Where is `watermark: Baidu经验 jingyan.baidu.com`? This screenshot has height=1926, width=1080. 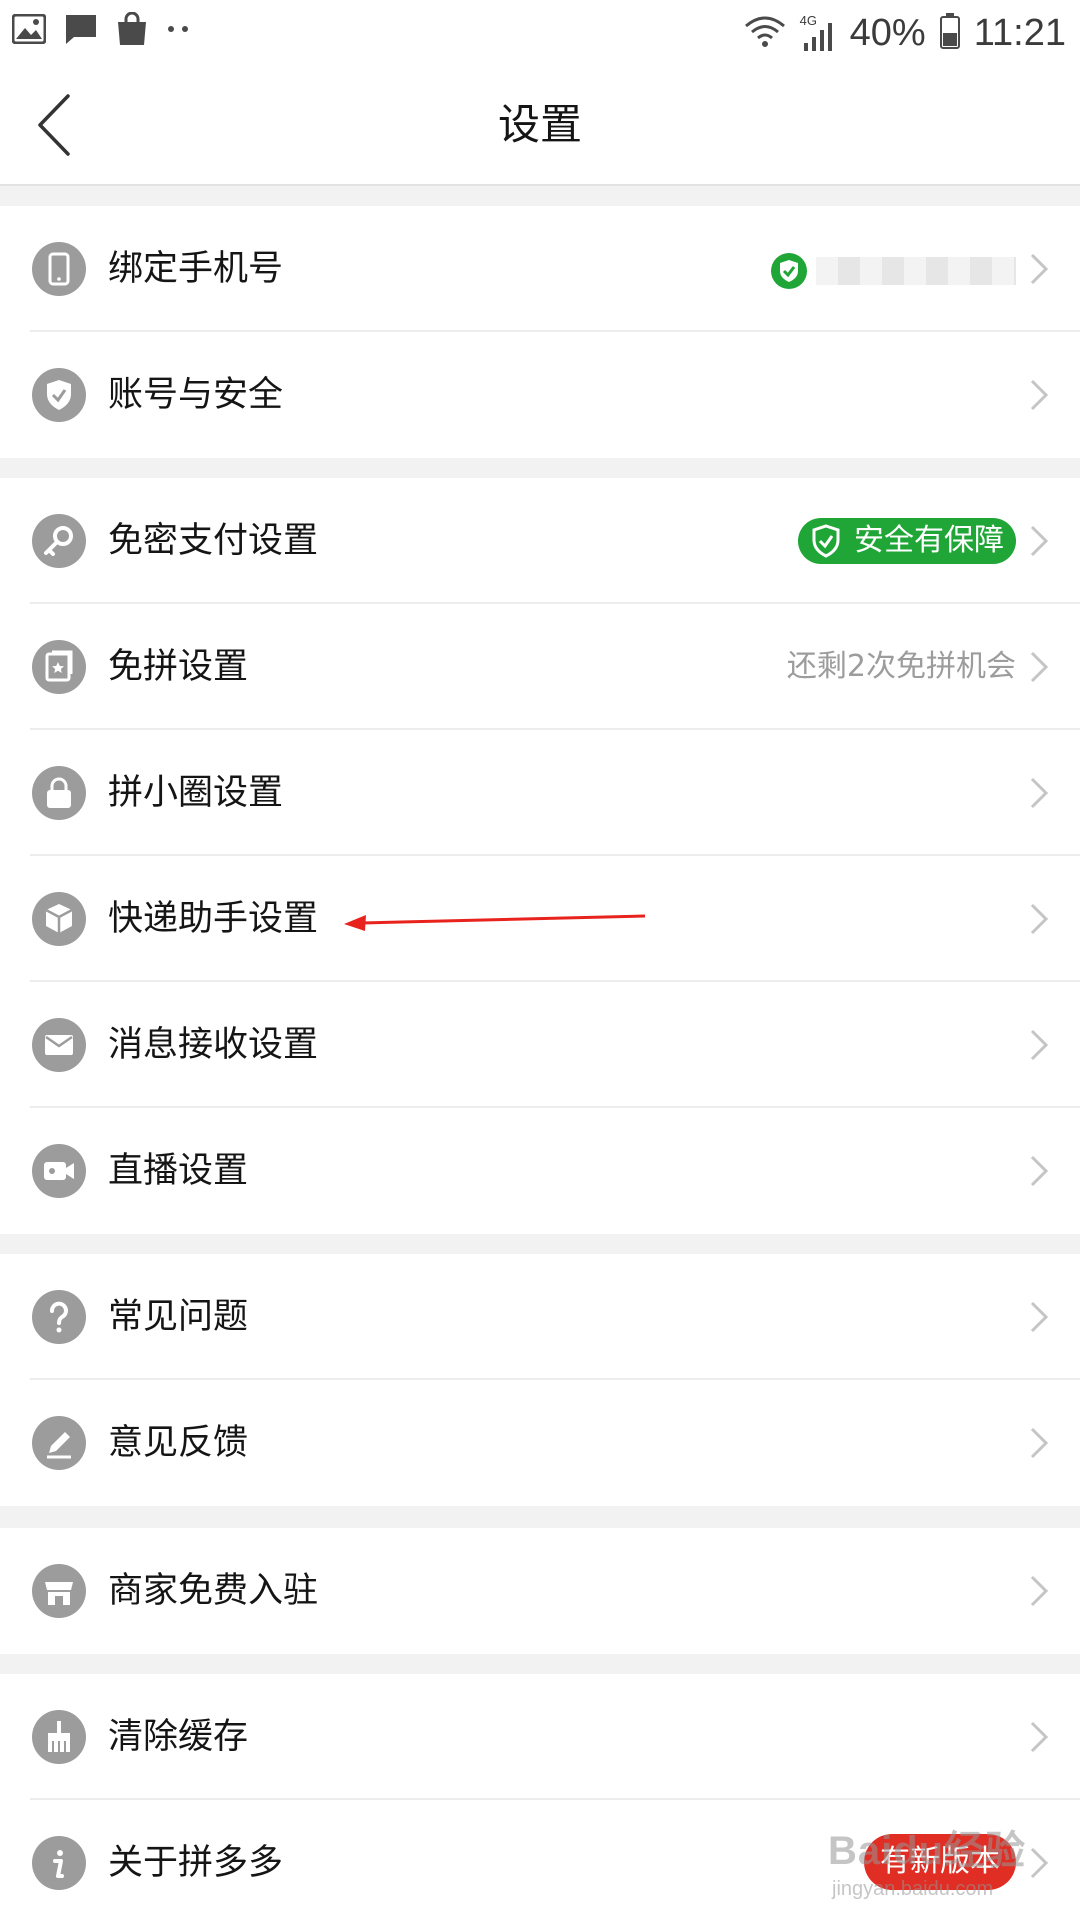 watermark: Baidu经验 jingyan.baidu.com is located at coordinates (940, 1855).